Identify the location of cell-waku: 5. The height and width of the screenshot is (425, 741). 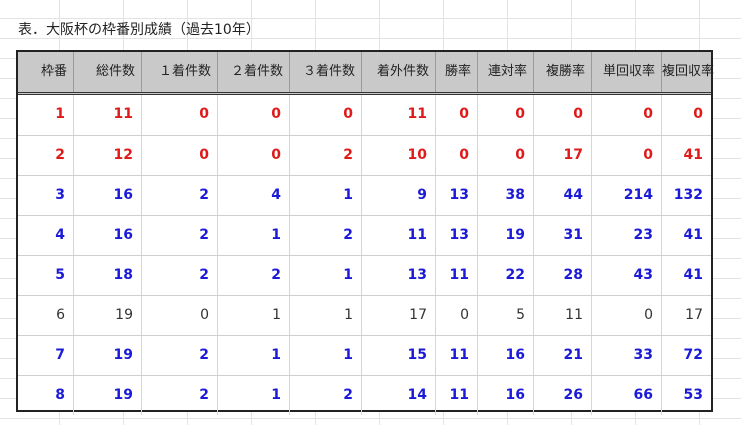
(46, 275).